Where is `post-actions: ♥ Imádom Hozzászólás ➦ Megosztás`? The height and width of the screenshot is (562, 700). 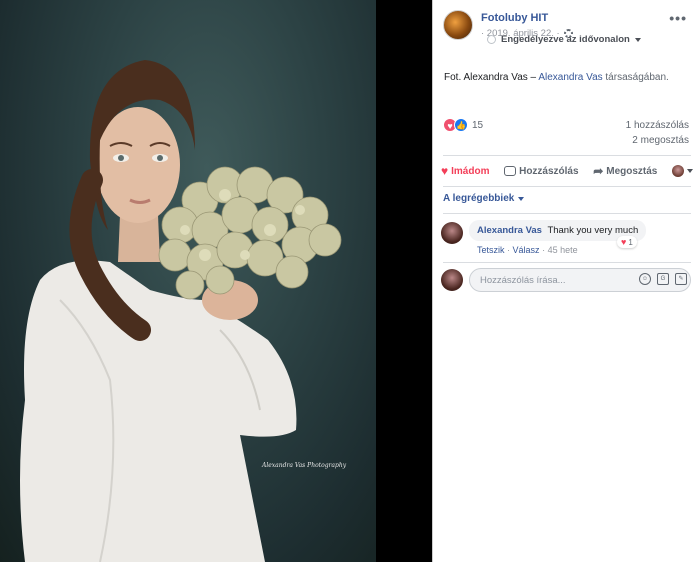 post-actions: ♥ Imádom Hozzászólás ➦ Megosztás is located at coordinates (567, 171).